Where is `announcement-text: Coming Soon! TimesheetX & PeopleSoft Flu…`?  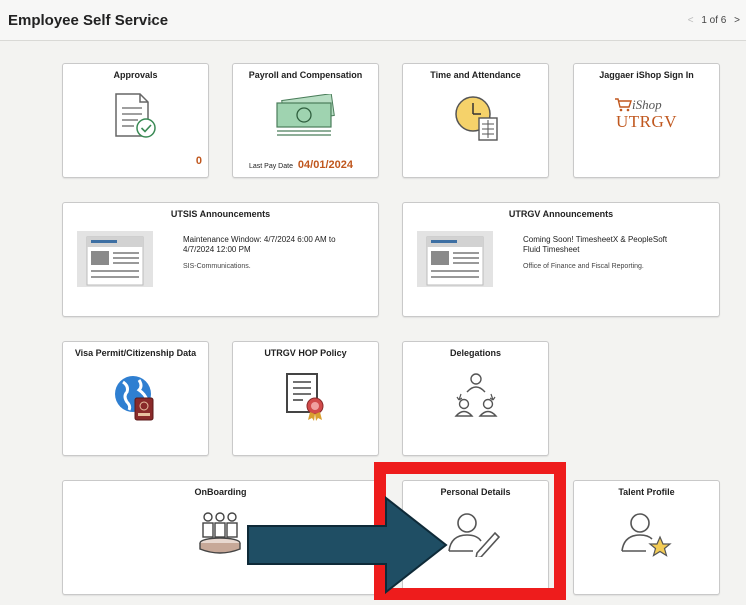 announcement-text: Coming Soon! TimesheetX & PeopleSoft Flu… is located at coordinates (595, 244).